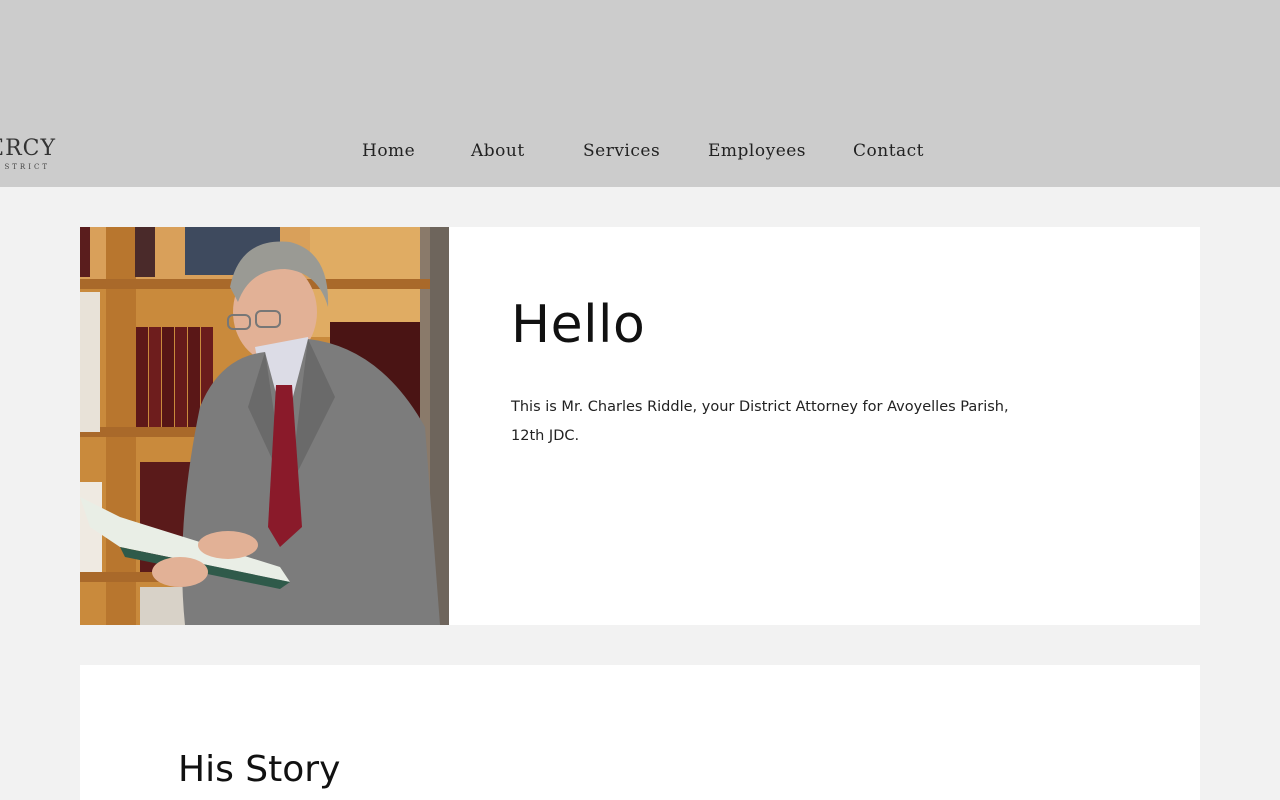 The width and height of the screenshot is (1280, 800). Describe the element at coordinates (757, 151) in the screenshot. I see `nav-item-employees: Employees` at that location.